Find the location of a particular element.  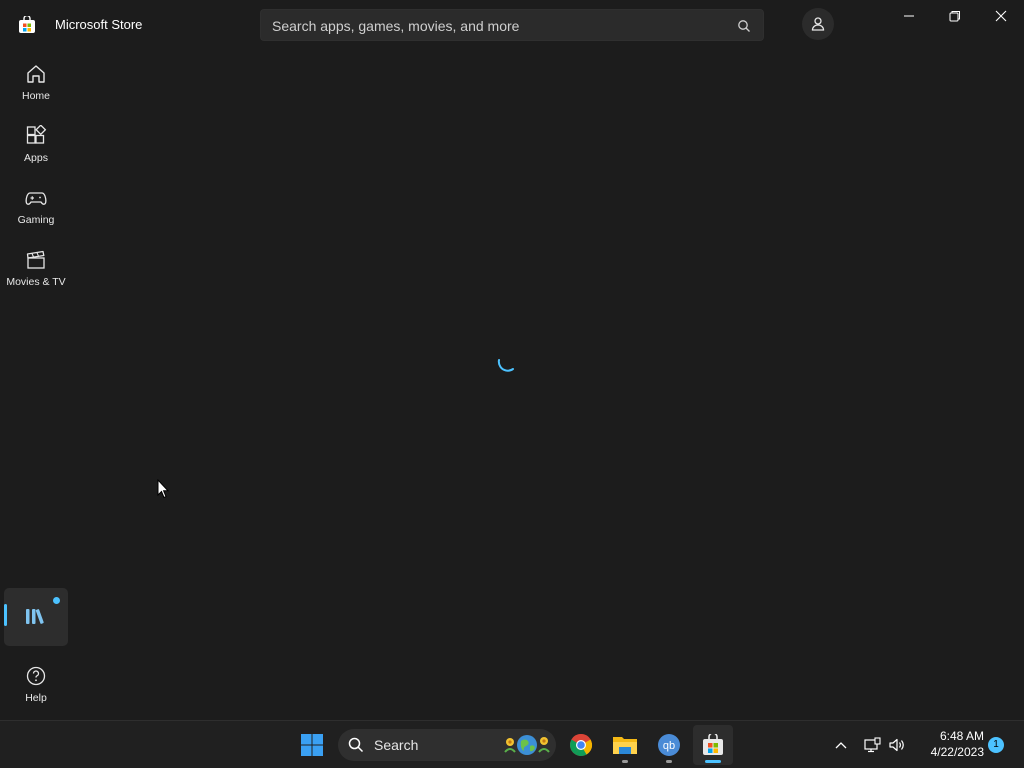

minimize-icon is located at coordinates (909, 16).